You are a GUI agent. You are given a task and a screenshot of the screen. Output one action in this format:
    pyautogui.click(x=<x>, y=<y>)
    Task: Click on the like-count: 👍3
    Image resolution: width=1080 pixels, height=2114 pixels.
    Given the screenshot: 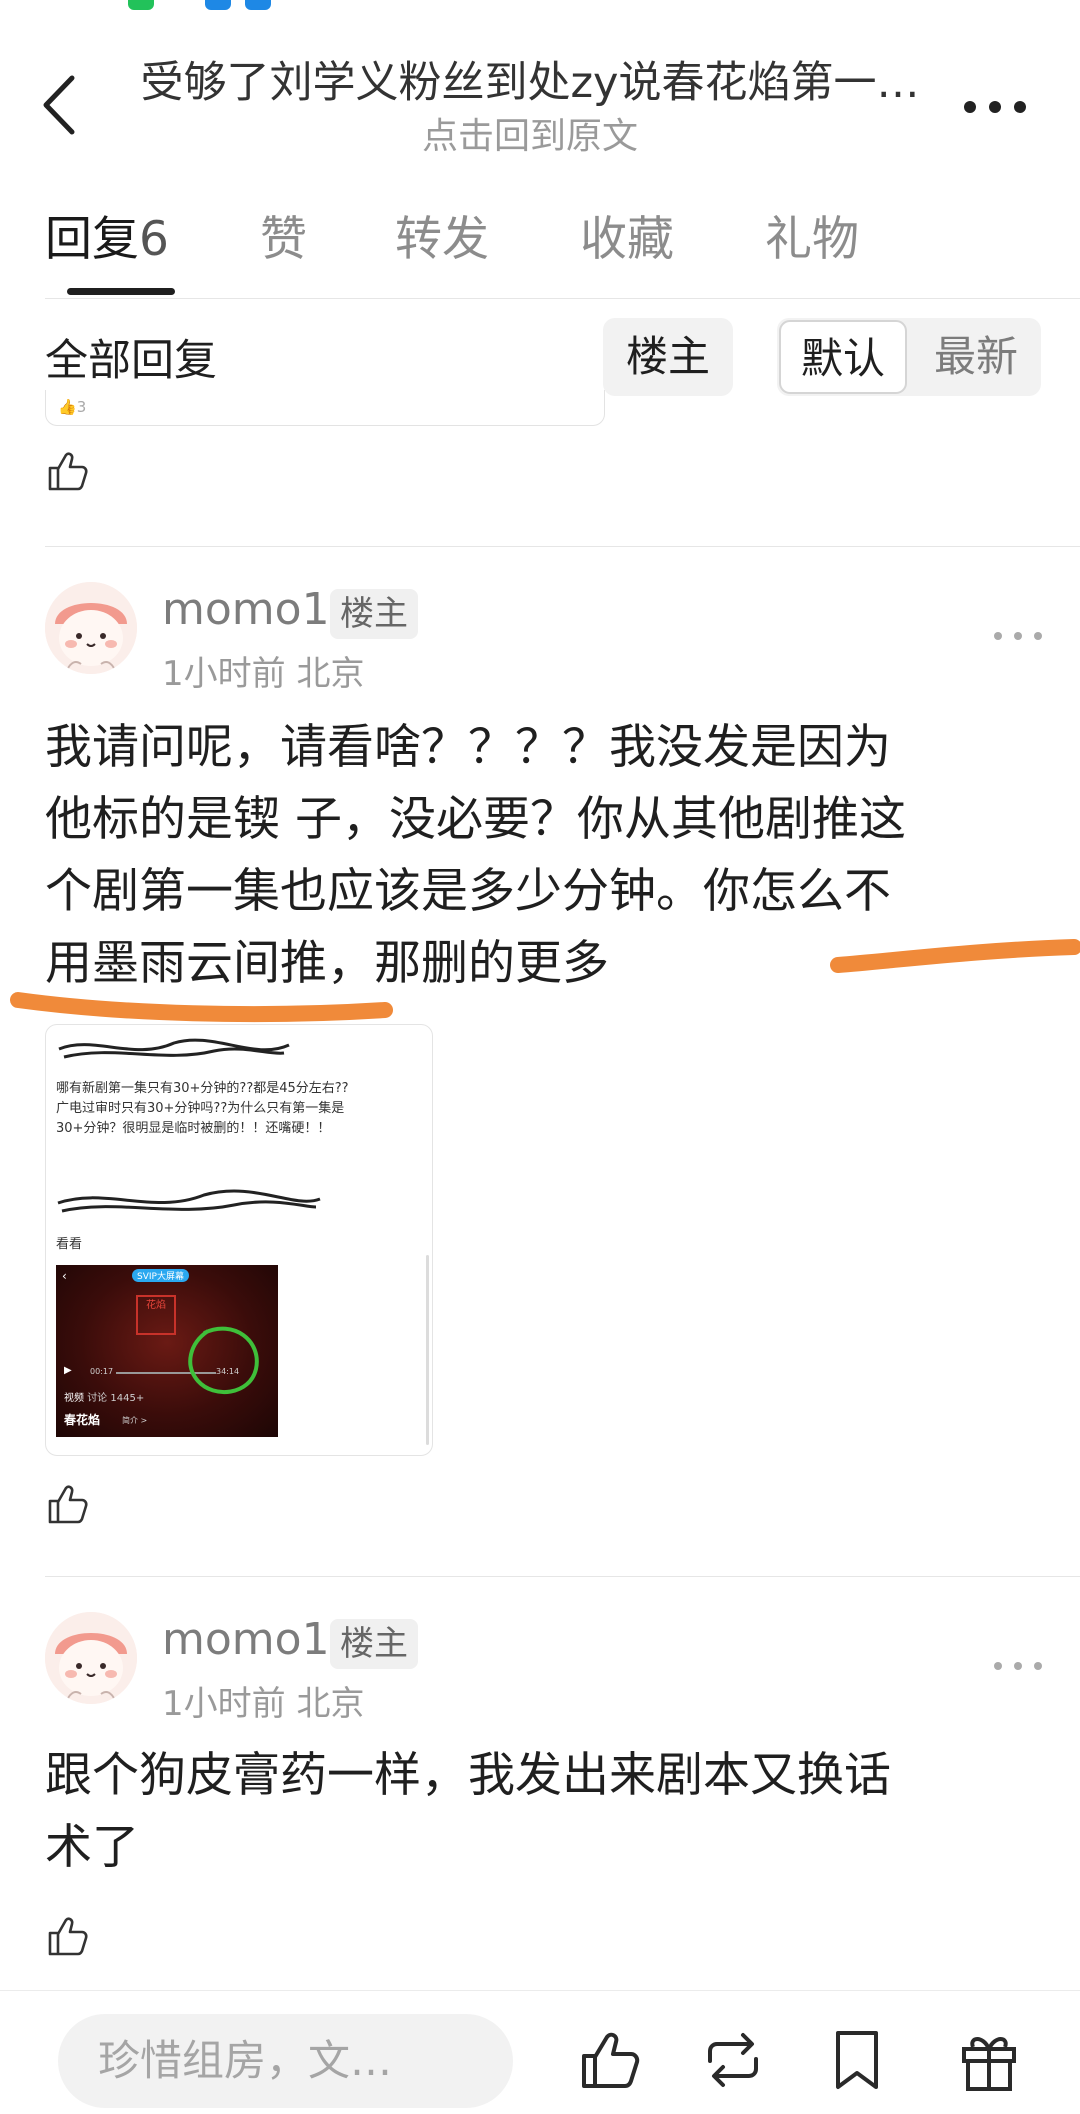 What is the action you would take?
    pyautogui.click(x=72, y=407)
    